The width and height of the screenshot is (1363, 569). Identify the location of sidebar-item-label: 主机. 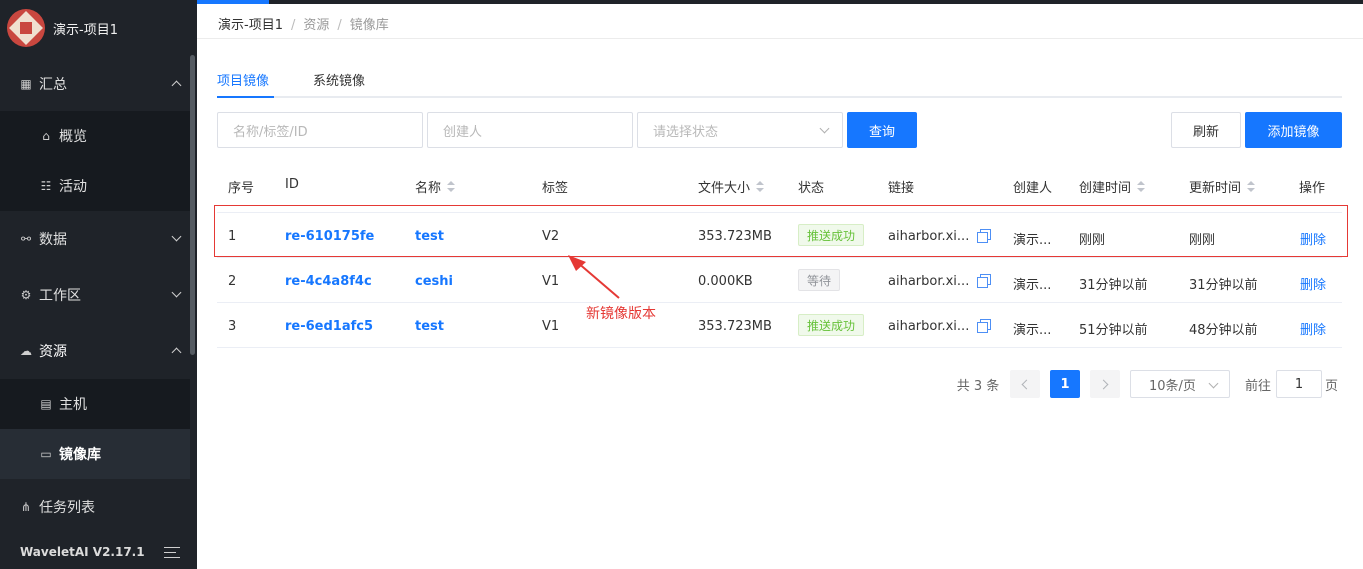
(73, 405).